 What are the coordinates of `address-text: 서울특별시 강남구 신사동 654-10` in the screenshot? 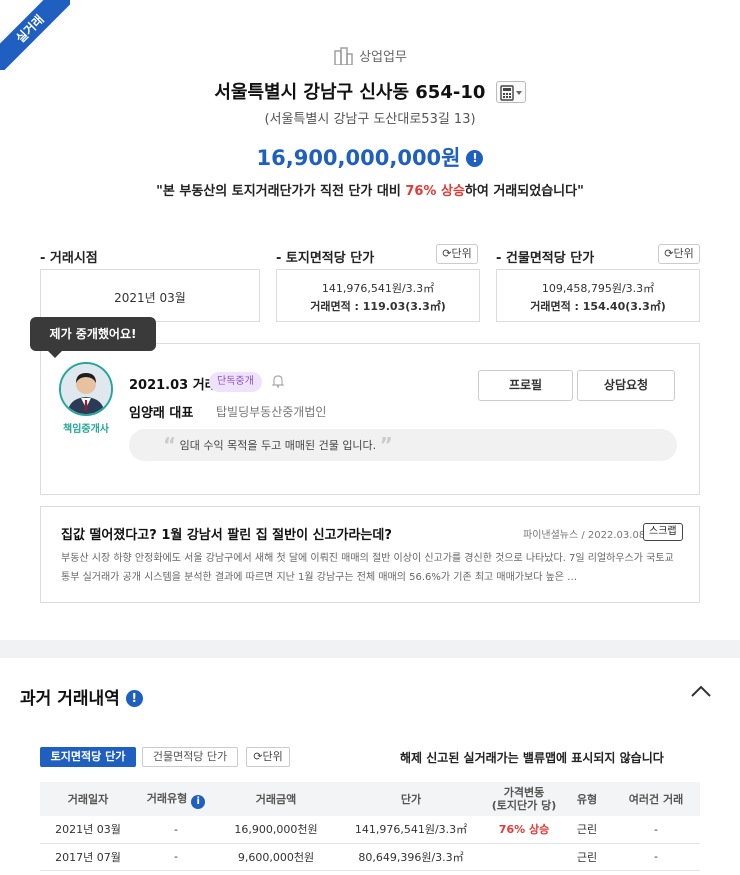 It's located at (350, 92).